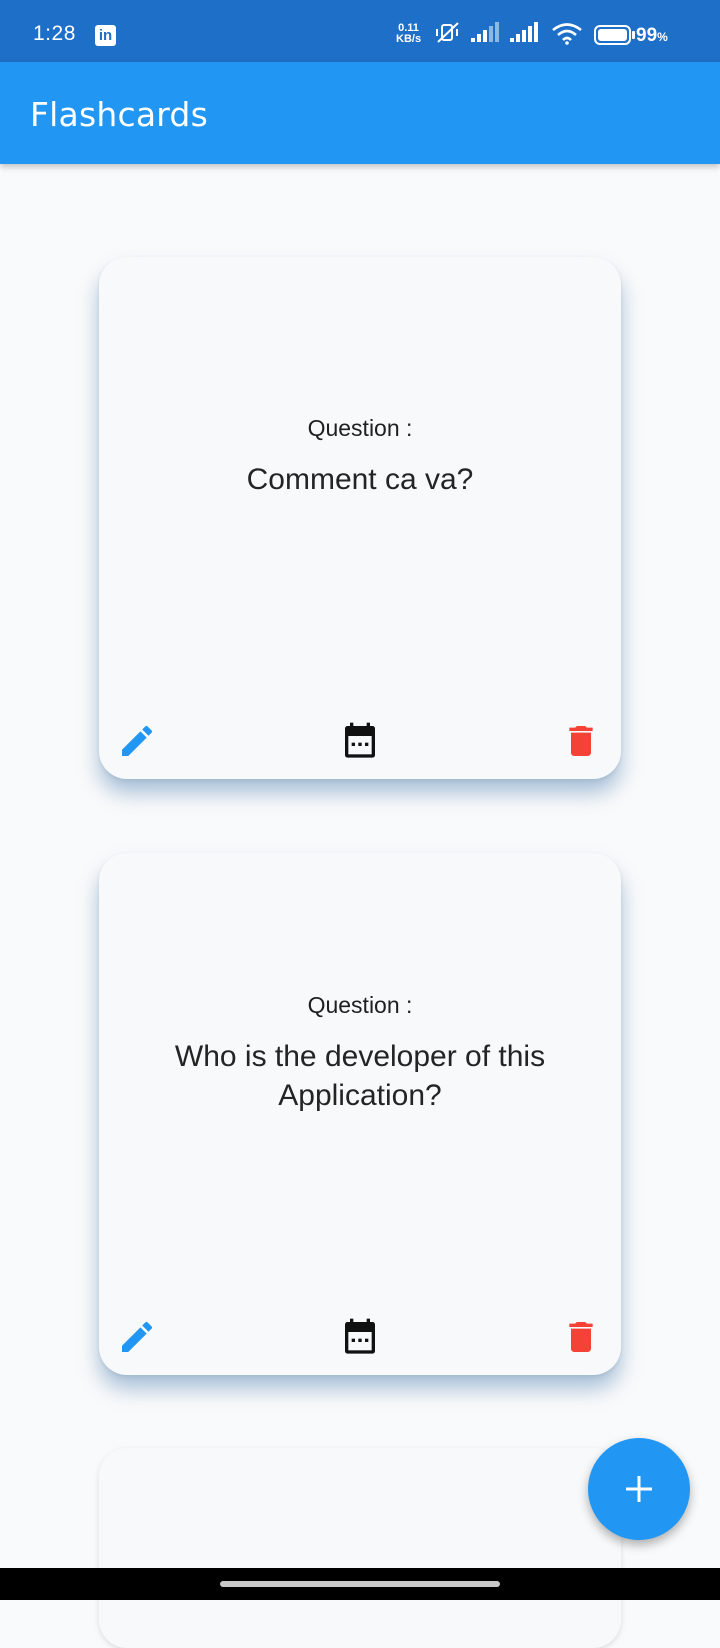 Image resolution: width=720 pixels, height=1648 pixels. Describe the element at coordinates (647, 35) in the screenshot. I see `battery-percent: 99` at that location.